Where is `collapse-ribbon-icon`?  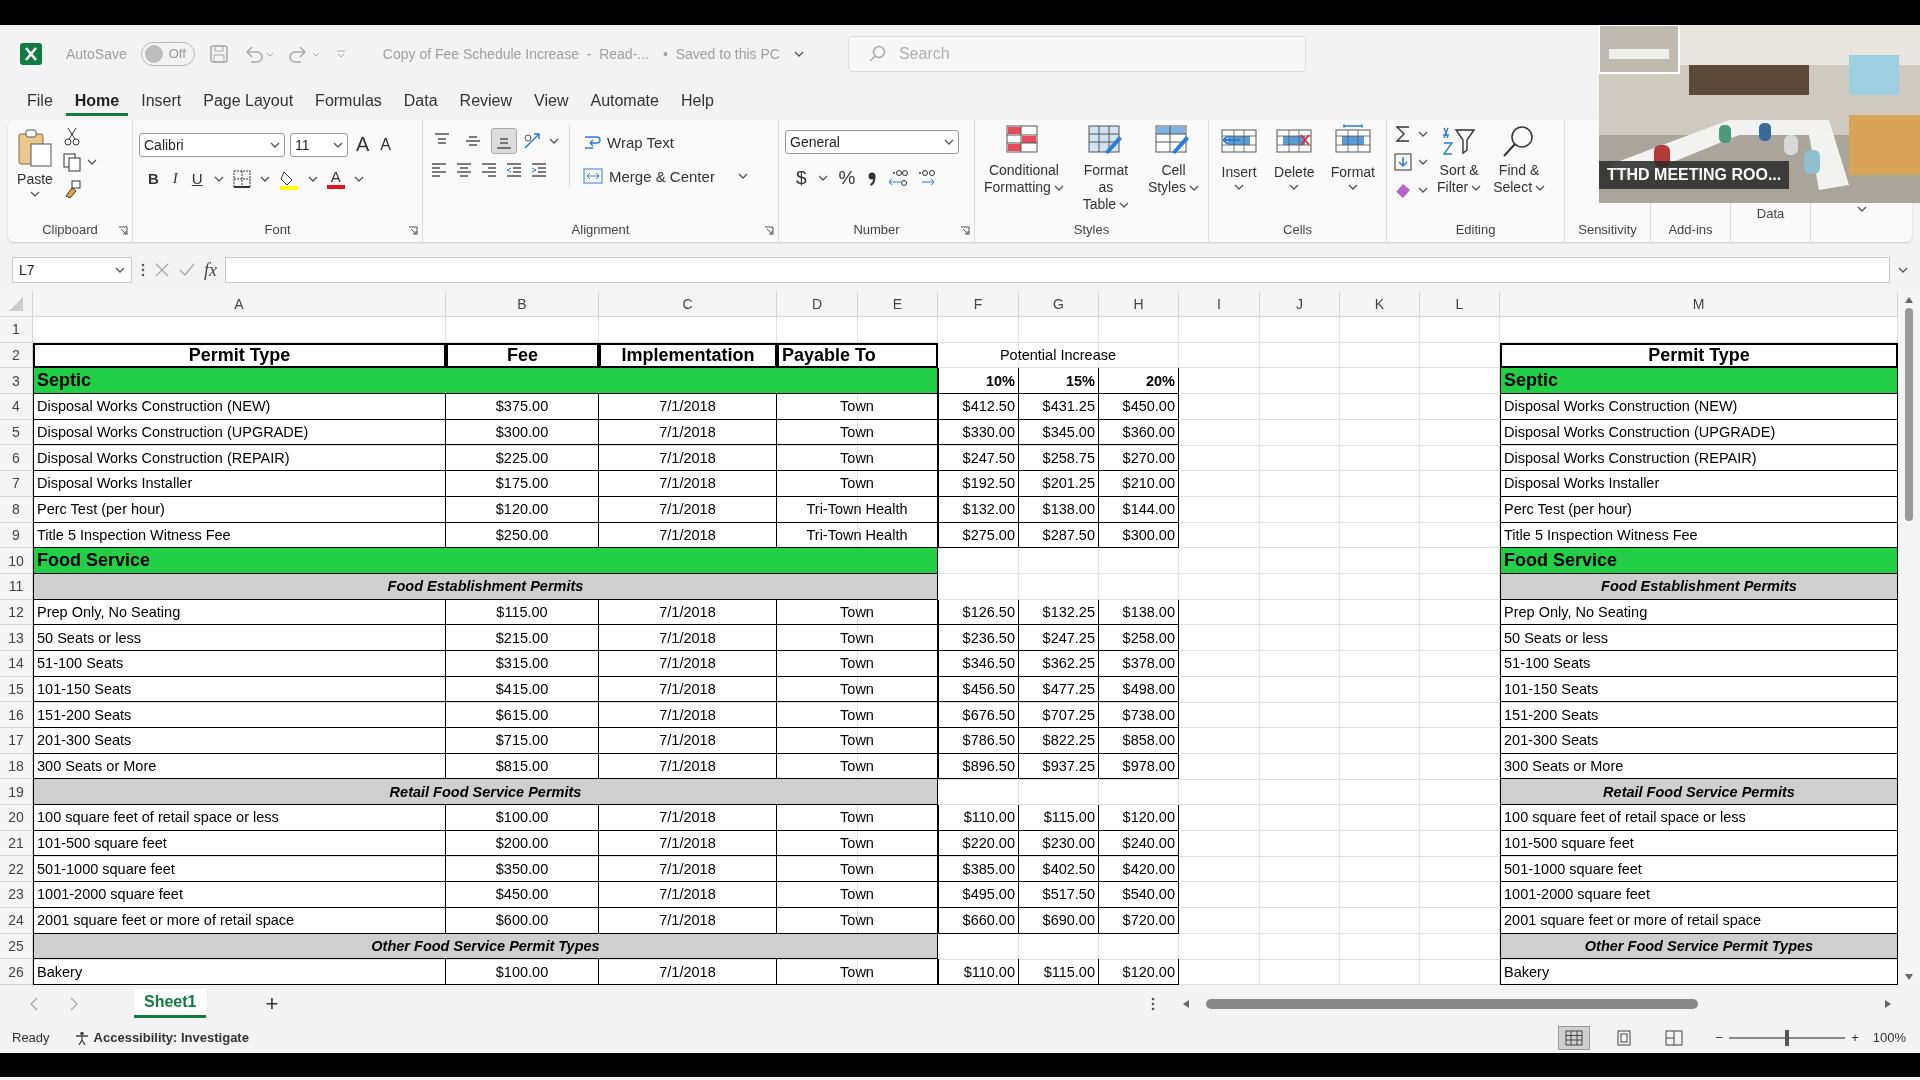 collapse-ribbon-icon is located at coordinates (1861, 209).